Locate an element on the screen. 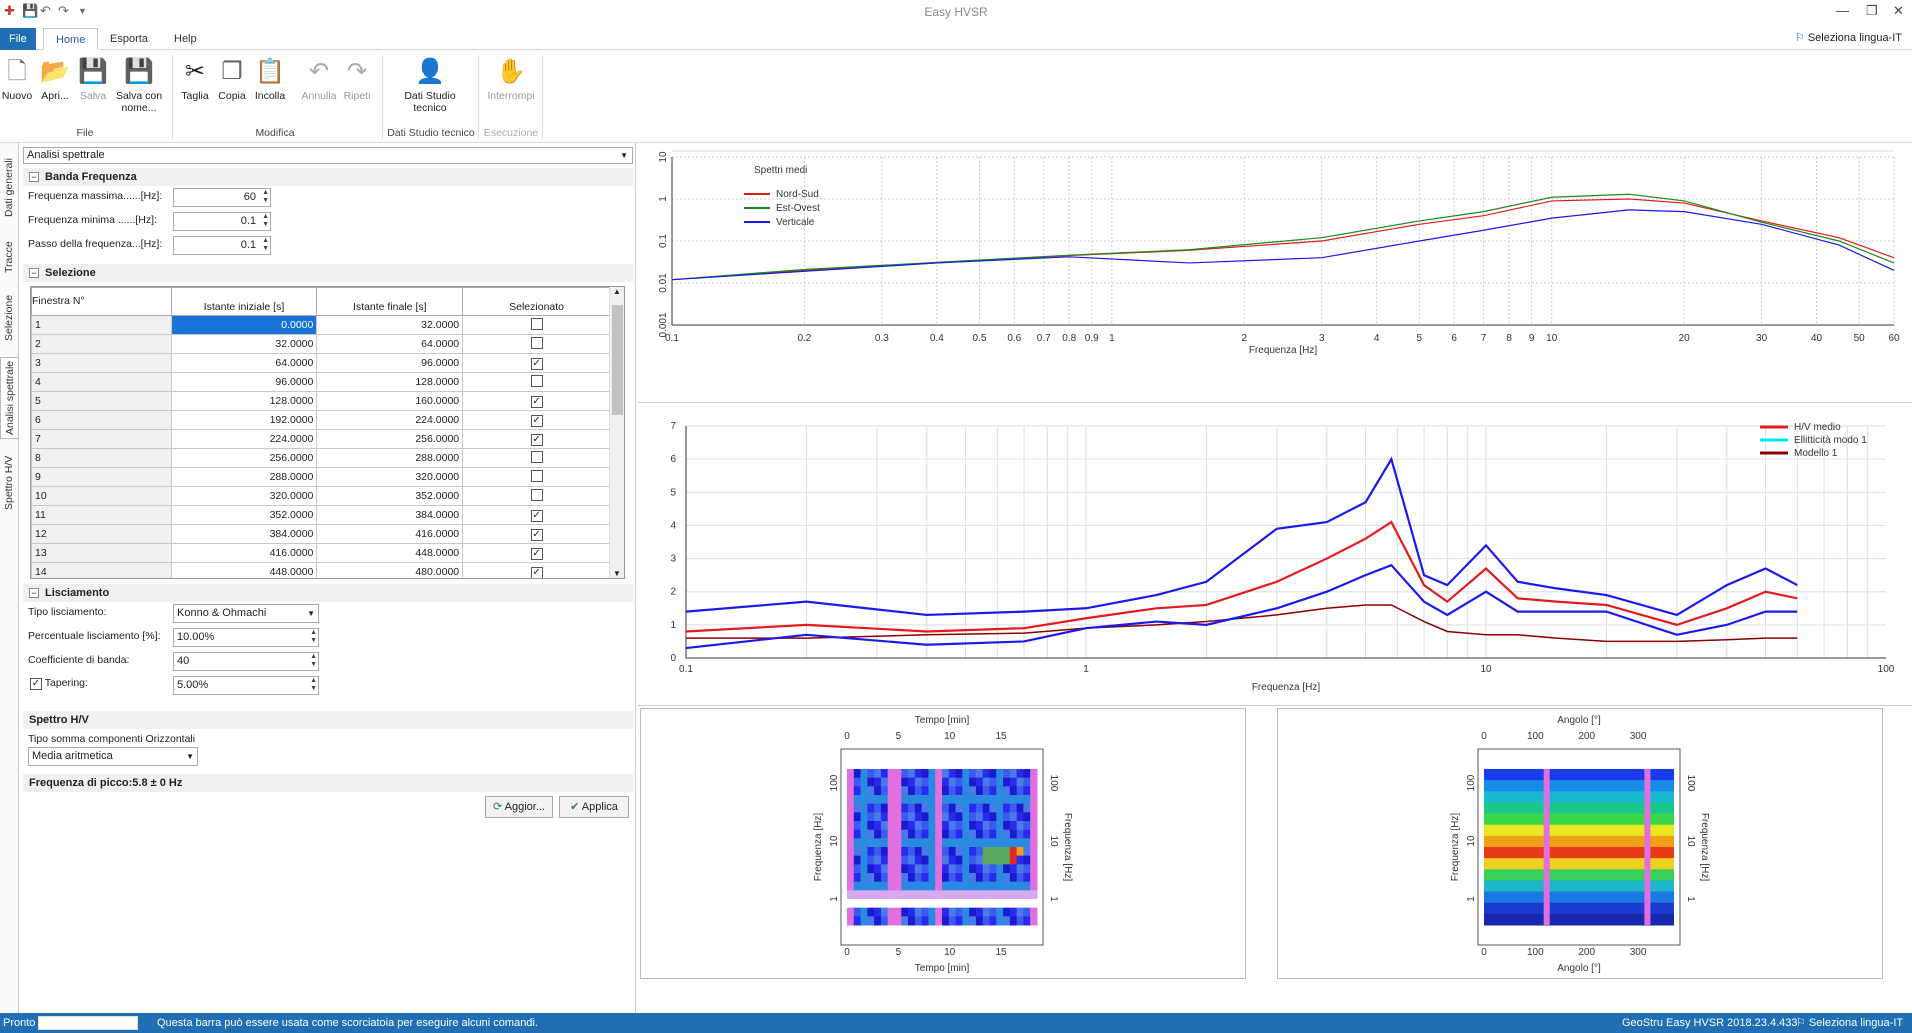 This screenshot has width=1912, height=1033. table-row: 9 288.0000 320.0000 is located at coordinates (321, 477).